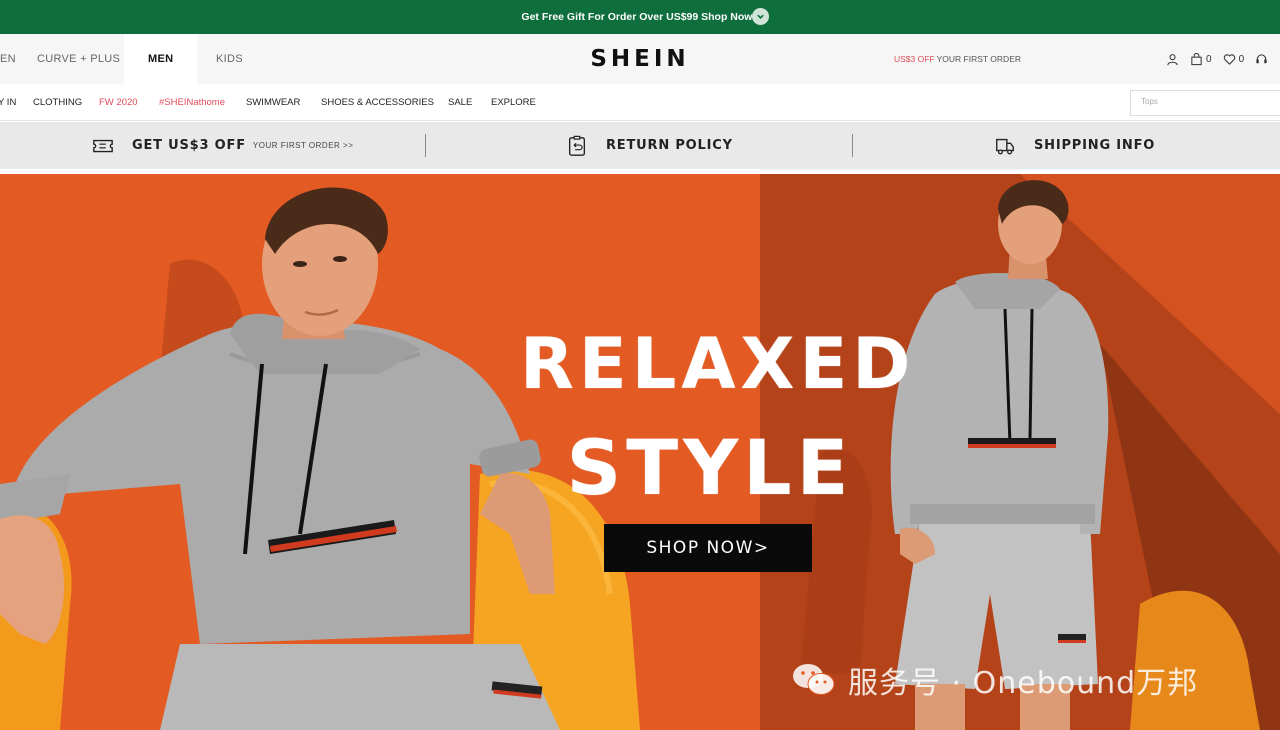 The height and width of the screenshot is (730, 1280). Describe the element at coordinates (1222, 59) in the screenshot. I see `header-actions: 0 0` at that location.